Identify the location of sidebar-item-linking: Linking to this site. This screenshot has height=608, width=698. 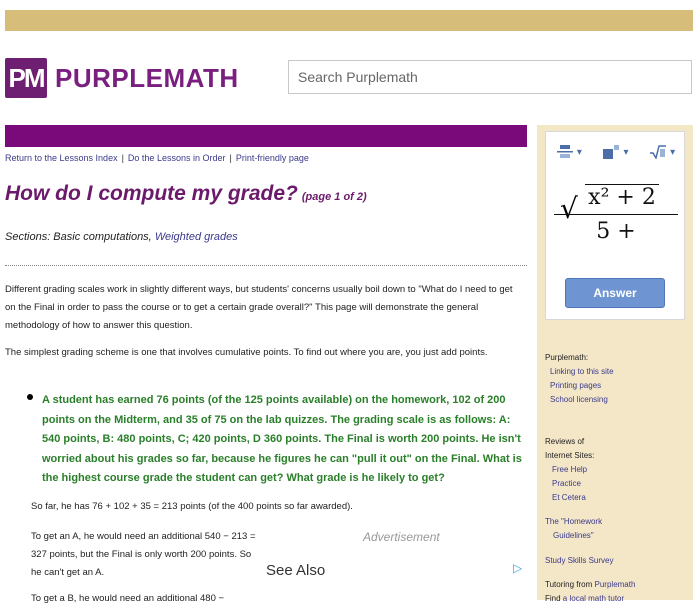
(582, 372).